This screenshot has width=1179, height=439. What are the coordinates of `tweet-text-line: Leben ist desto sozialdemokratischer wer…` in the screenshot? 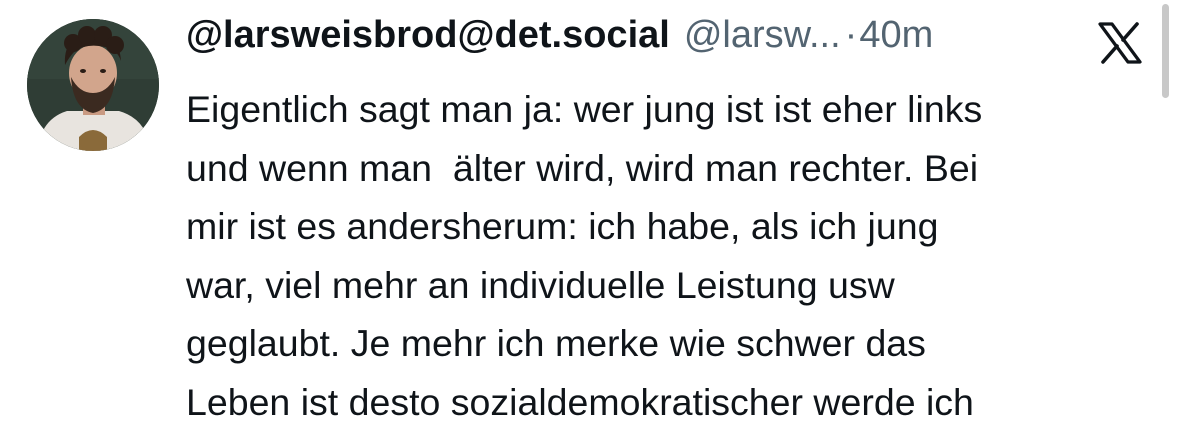 It's located at (580, 401).